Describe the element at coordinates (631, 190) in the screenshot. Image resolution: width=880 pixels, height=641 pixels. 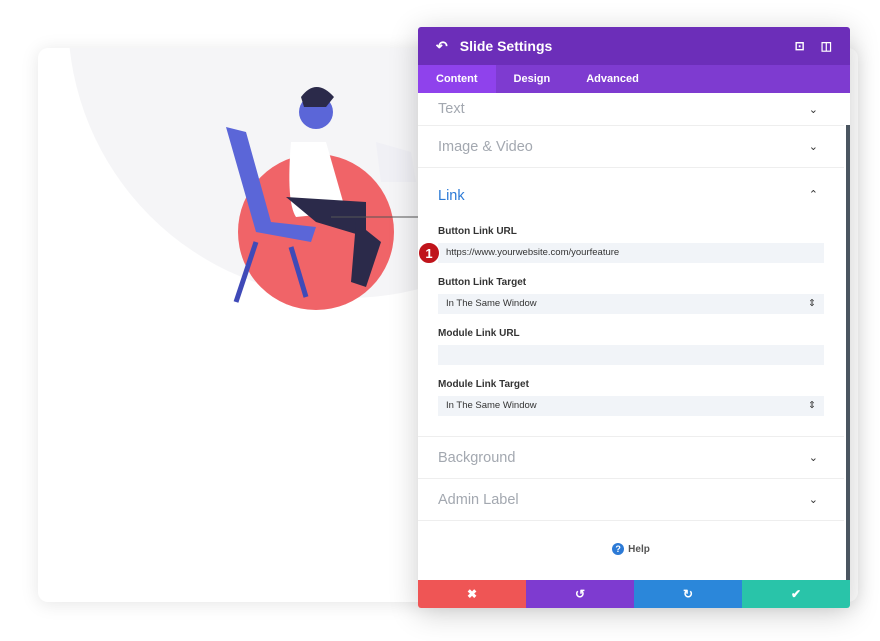
I see `section-link-header: Link ⌃` at that location.